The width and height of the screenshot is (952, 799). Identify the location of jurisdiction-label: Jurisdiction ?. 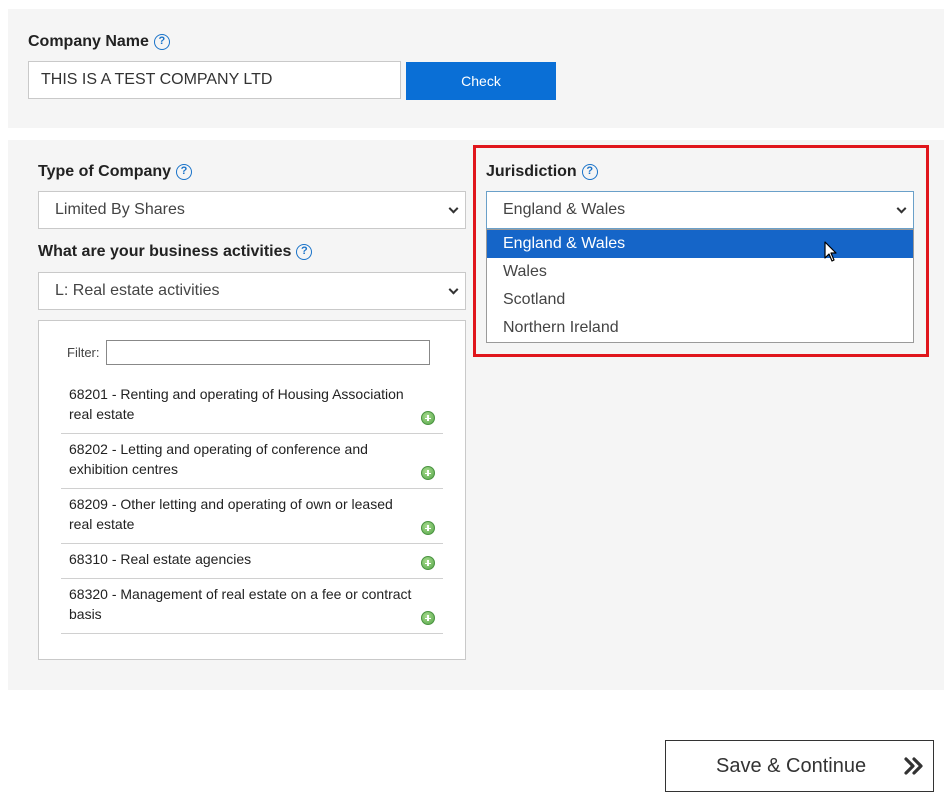
(542, 172).